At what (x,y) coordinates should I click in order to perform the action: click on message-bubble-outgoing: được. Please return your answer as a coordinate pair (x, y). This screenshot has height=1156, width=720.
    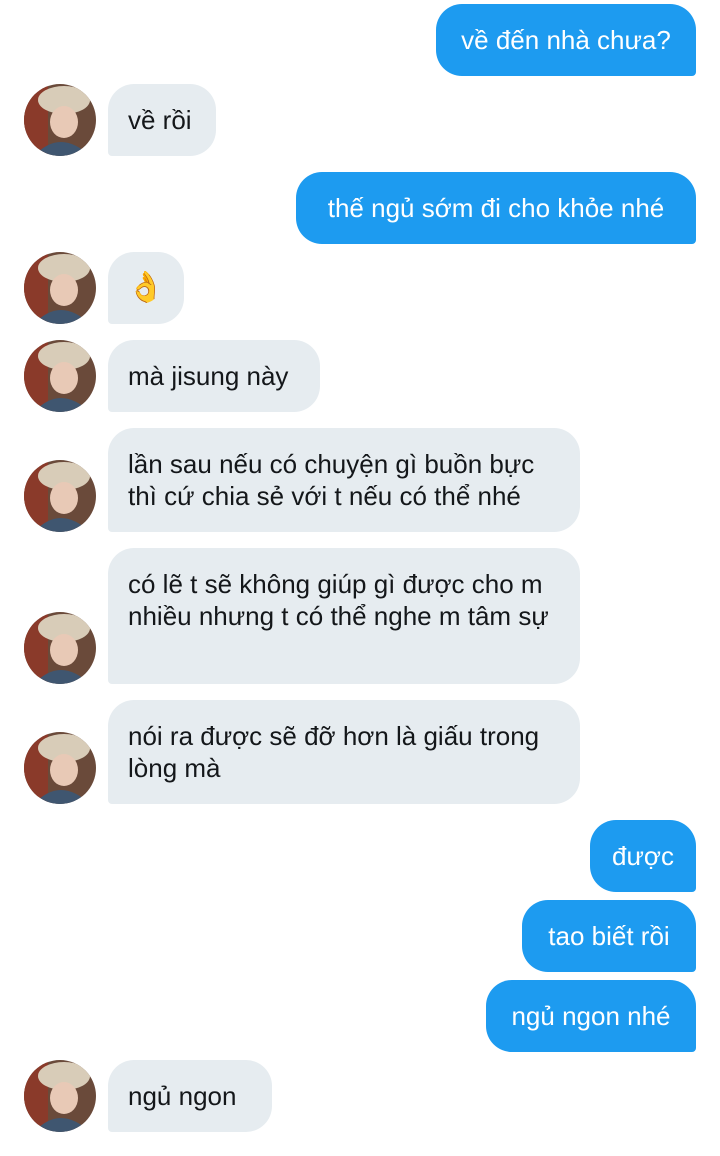
    Looking at the image, I should click on (643, 856).